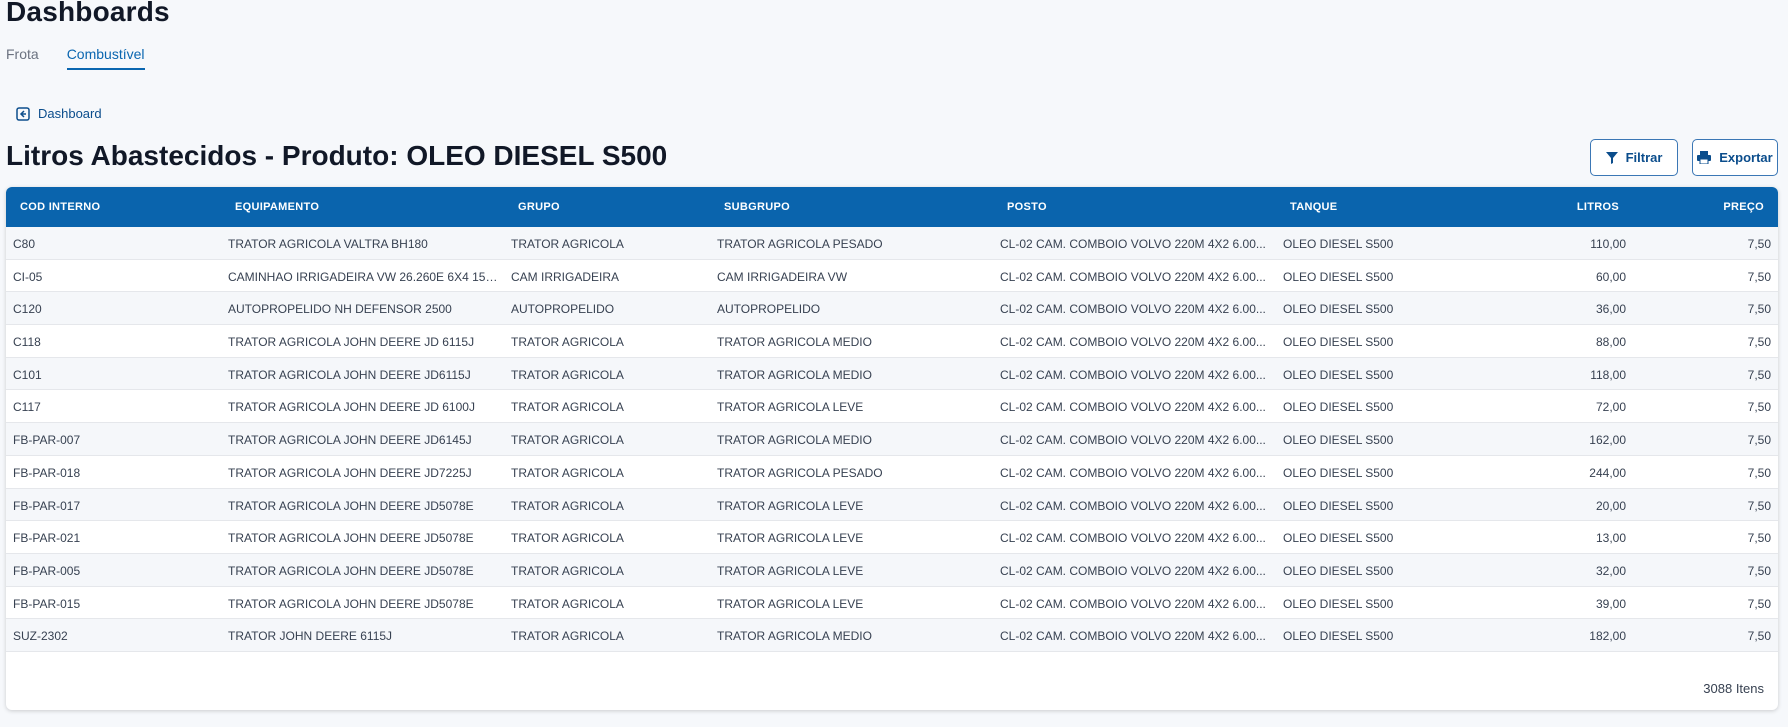 The width and height of the screenshot is (1788, 727). Describe the element at coordinates (28, 276) in the screenshot. I see `cell-cod-interno: CI-05` at that location.